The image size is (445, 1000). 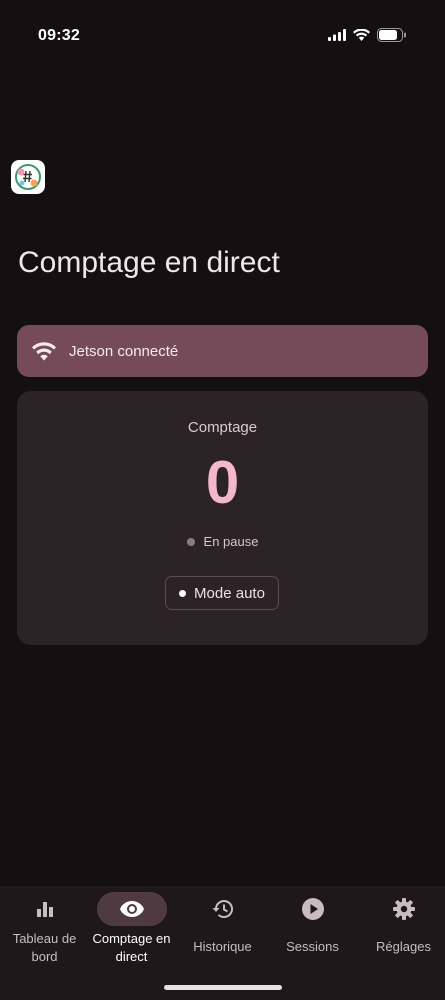 I want to click on mode-auto-label: Mode auto, so click(x=229, y=593).